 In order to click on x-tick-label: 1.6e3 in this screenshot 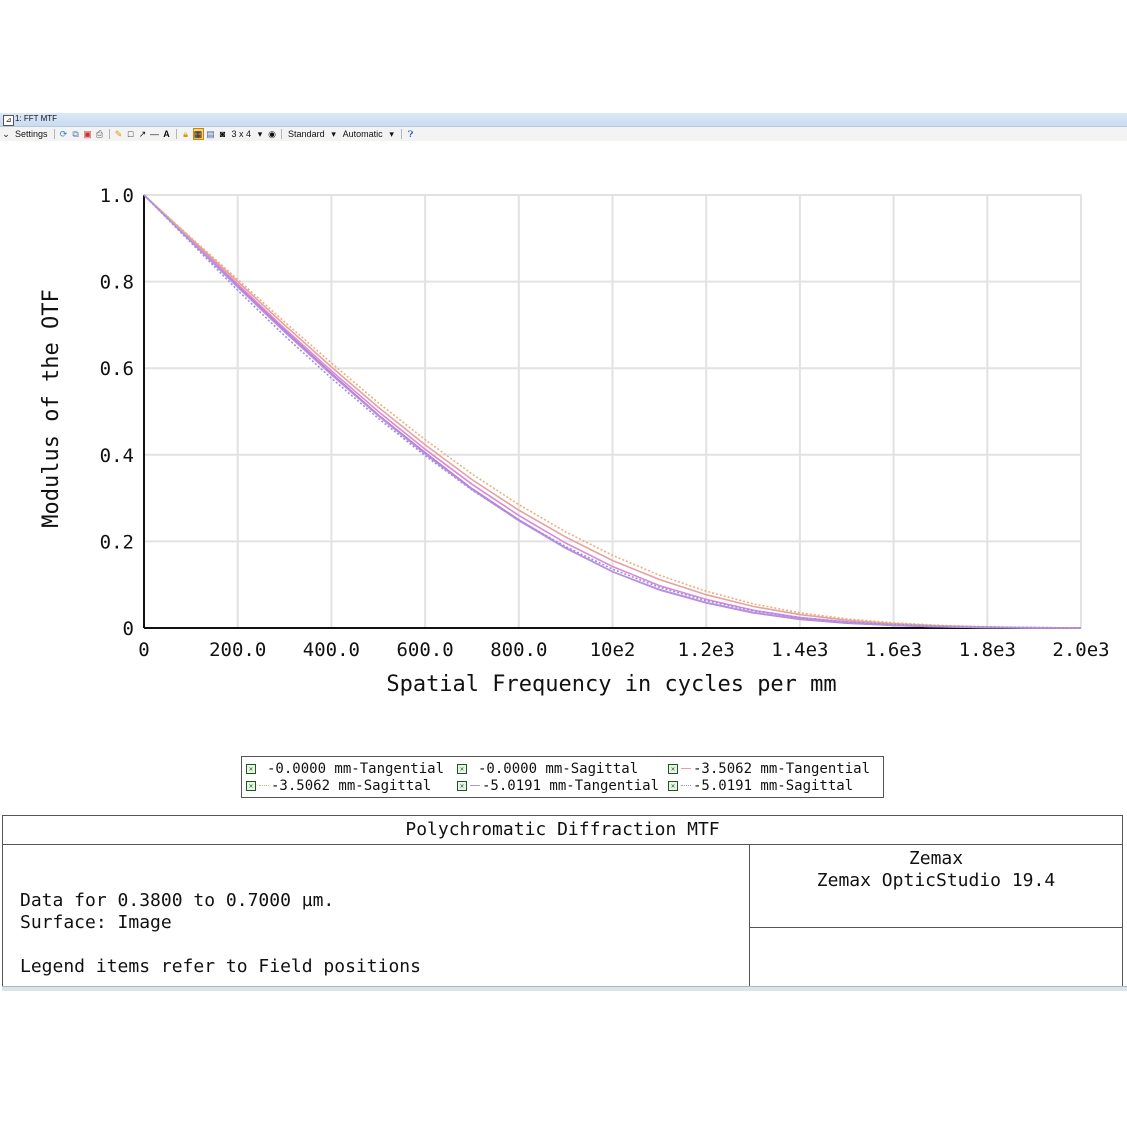, I will do `click(893, 650)`.